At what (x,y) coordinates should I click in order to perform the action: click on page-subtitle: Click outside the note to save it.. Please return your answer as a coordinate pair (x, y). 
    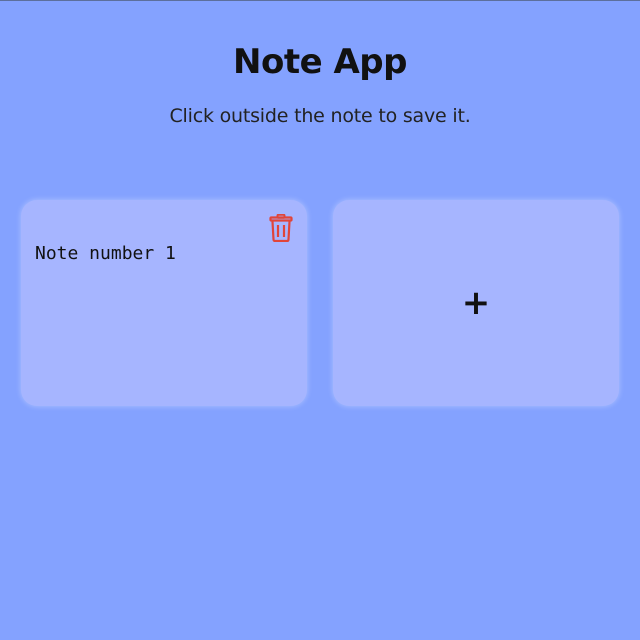
    Looking at the image, I should click on (320, 116).